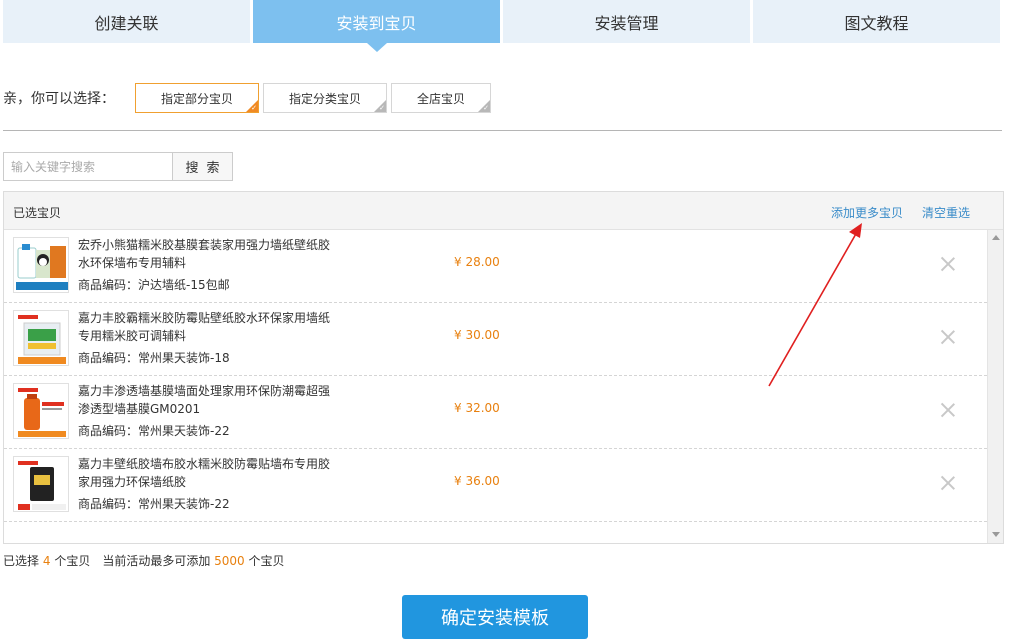  I want to click on product-title: 嘉力丰渗透墙基膜墙面处理家用环保防潮霉超强渗透型墙基膜GM0201, so click(209, 400).